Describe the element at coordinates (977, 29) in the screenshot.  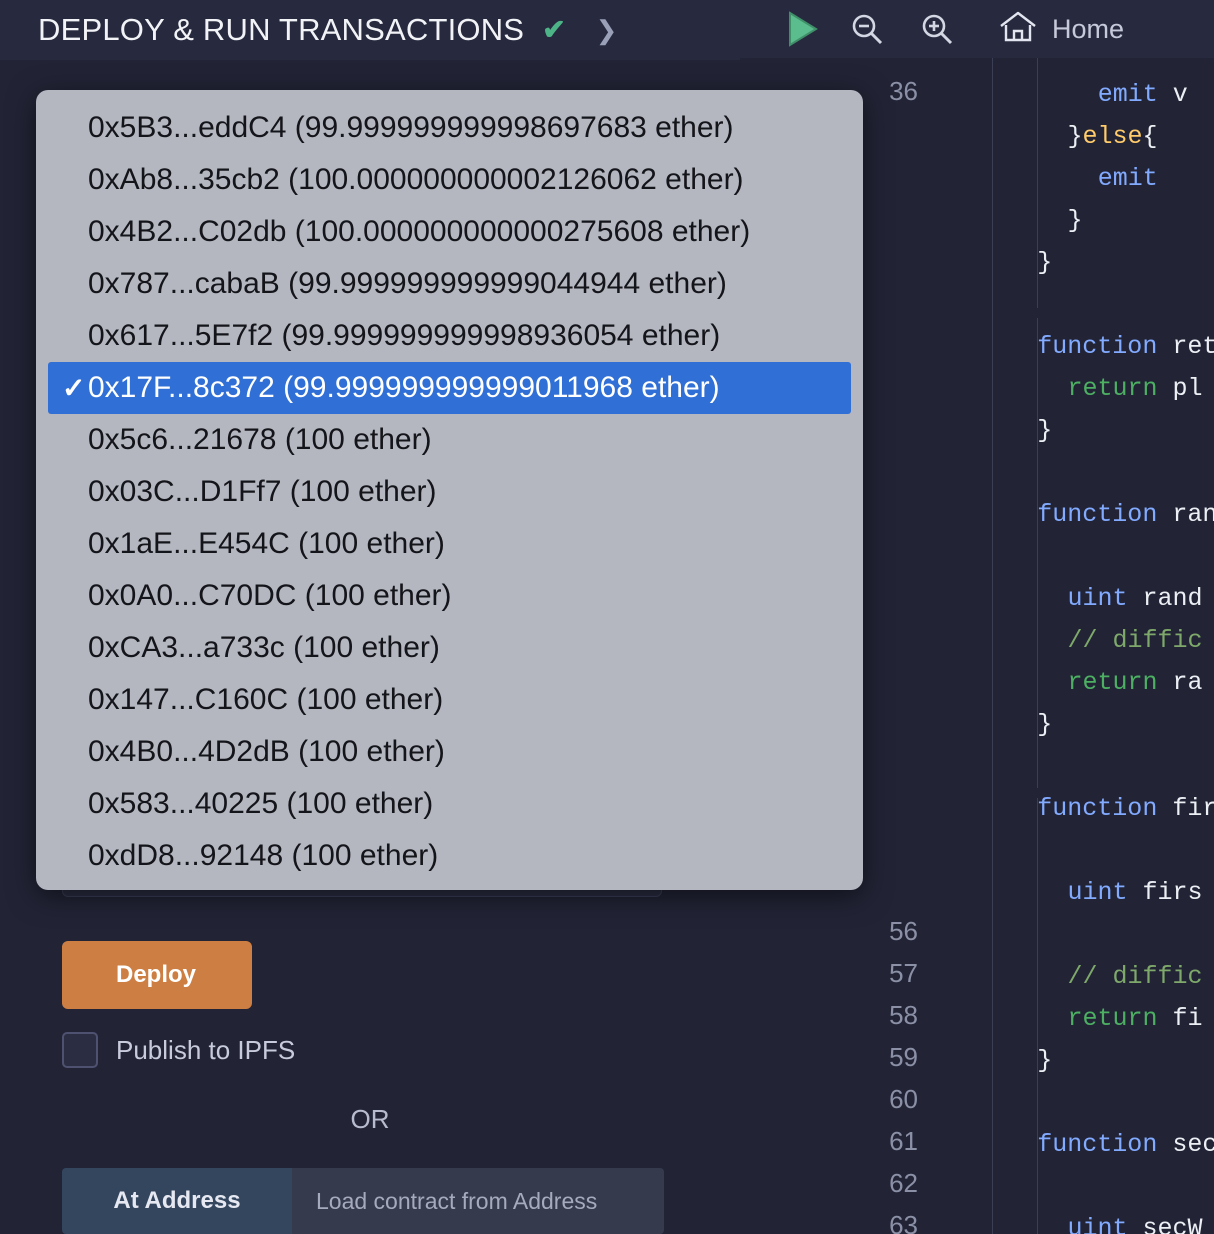
I see `editor-toolbar: Home` at that location.